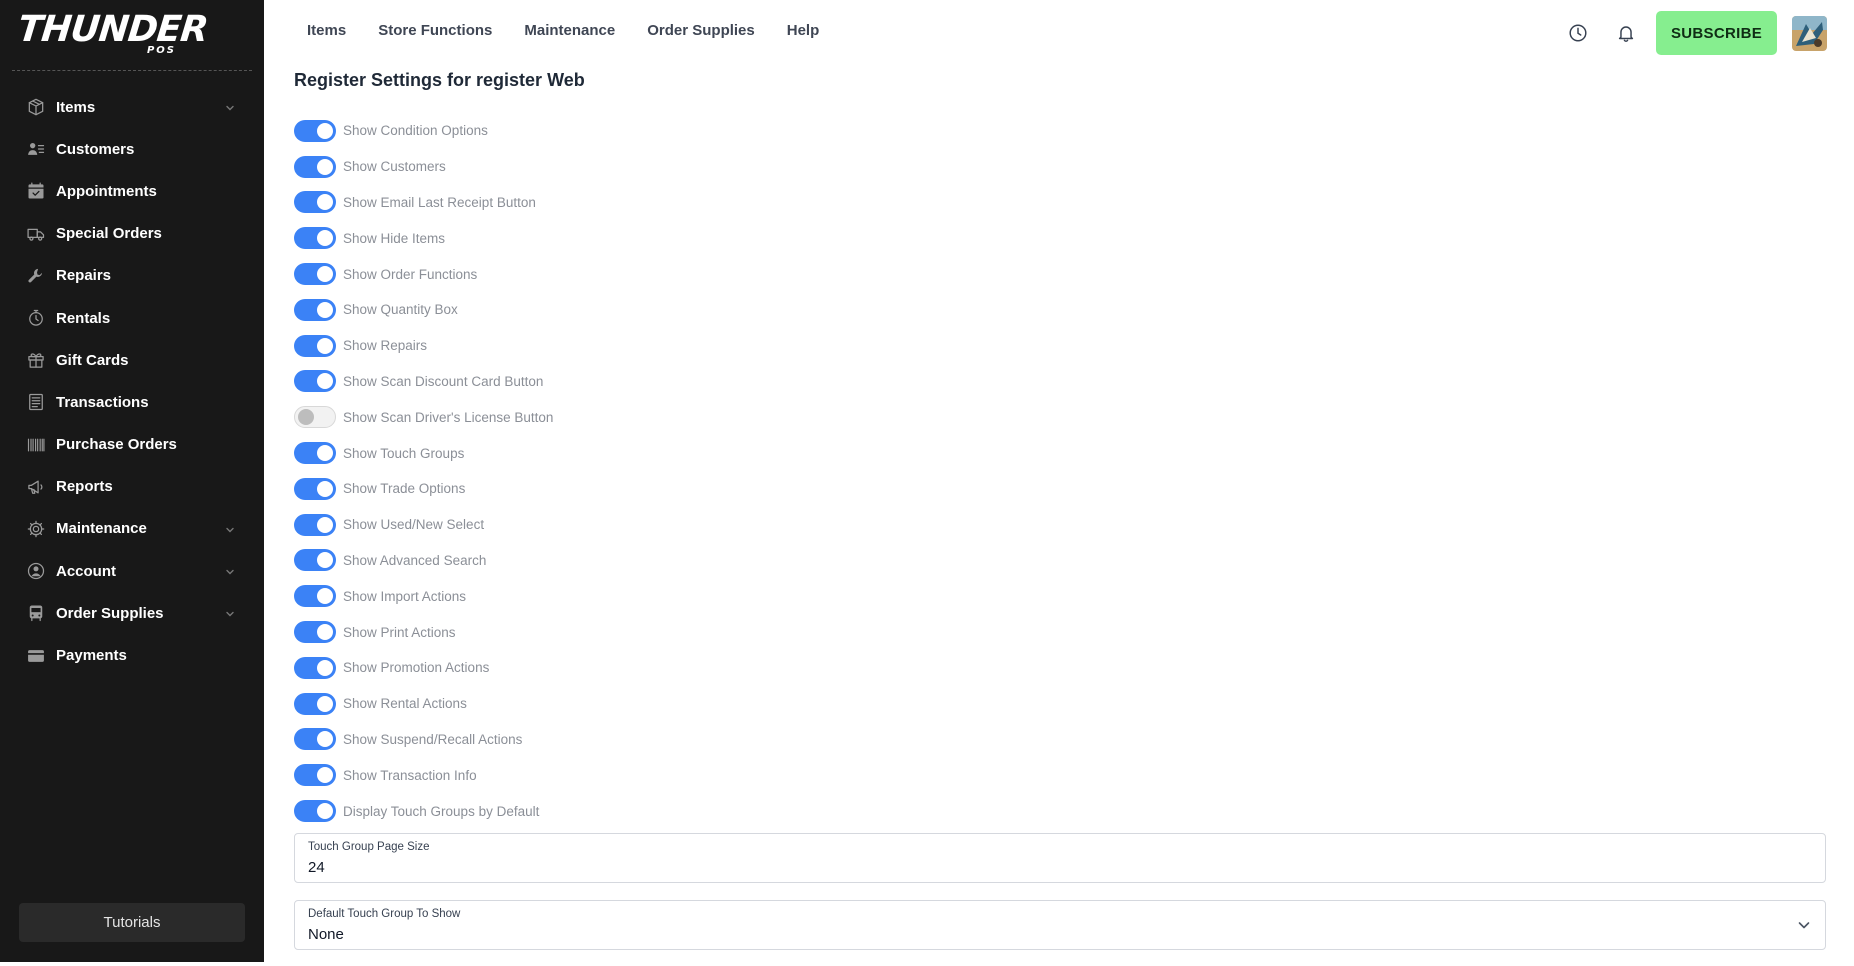 The height and width of the screenshot is (966, 1854). I want to click on toggle-label: Show Transaction Info, so click(410, 775).